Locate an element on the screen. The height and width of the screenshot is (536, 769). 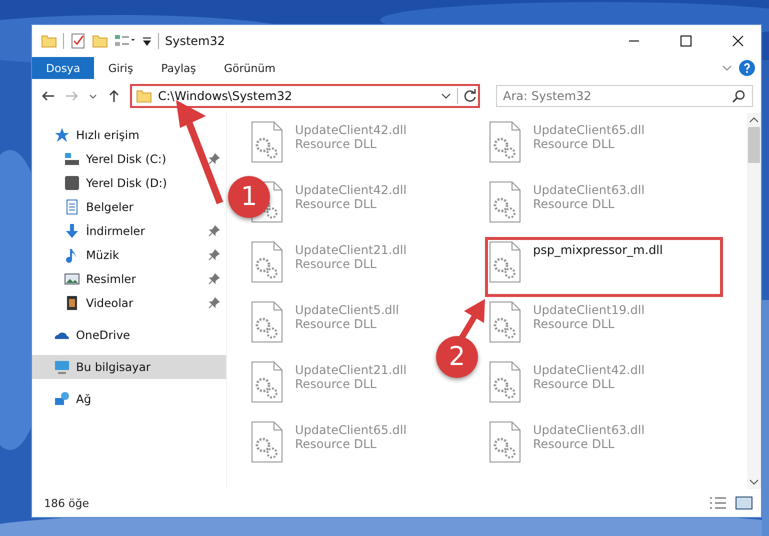
help-icon is located at coordinates (747, 68).